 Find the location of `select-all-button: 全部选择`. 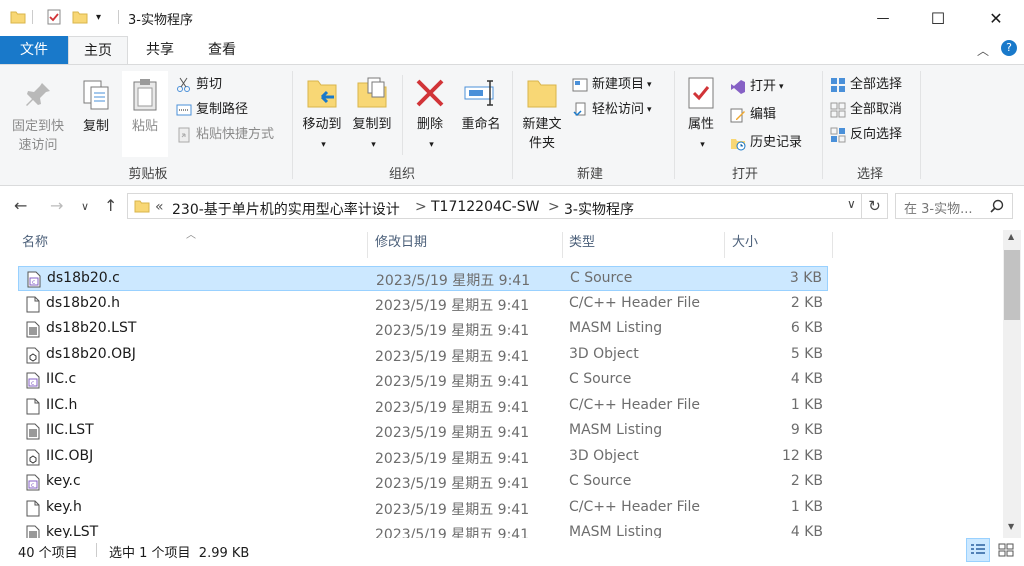

select-all-button: 全部选择 is located at coordinates (866, 85).